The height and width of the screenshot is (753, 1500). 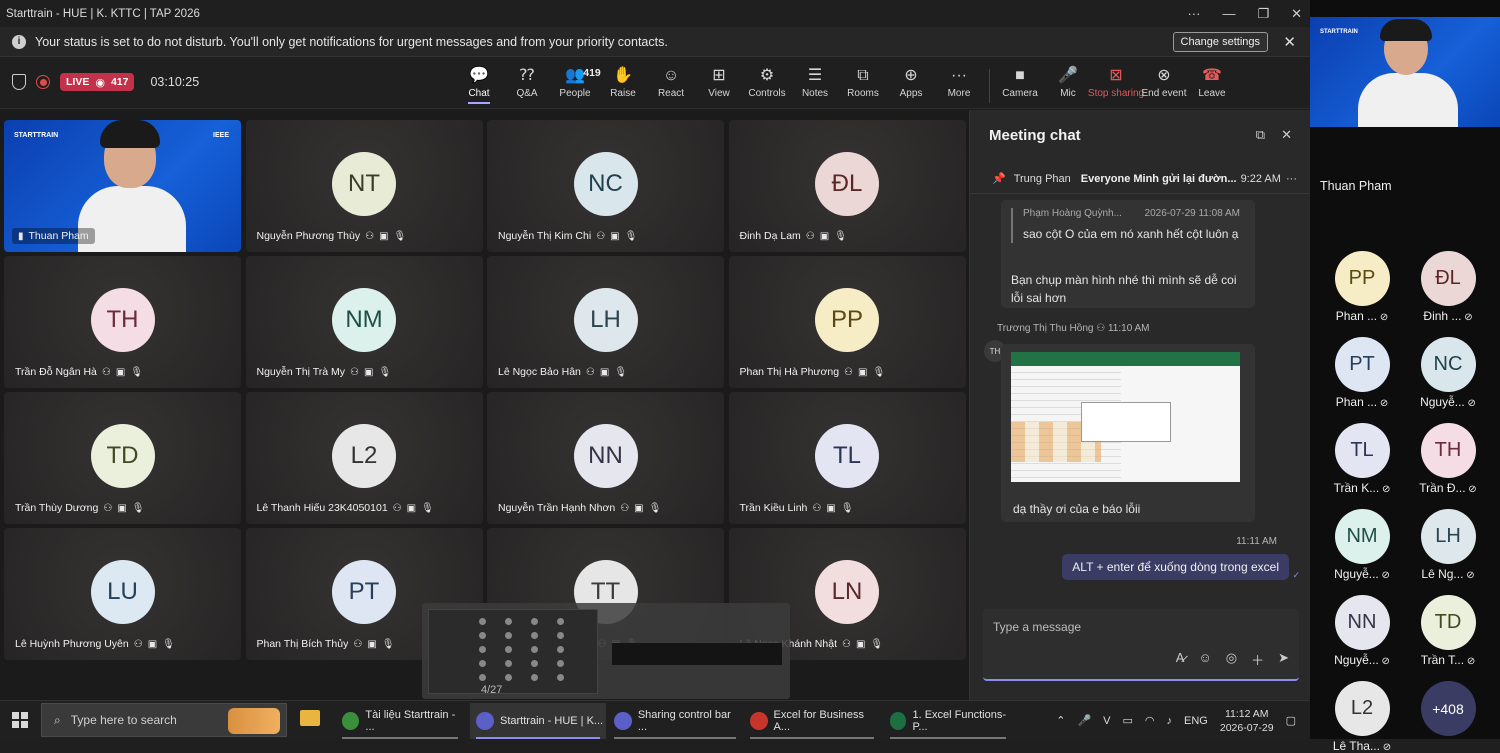 What do you see at coordinates (846, 644) in the screenshot?
I see `attendee-icon: ⚇` at bounding box center [846, 644].